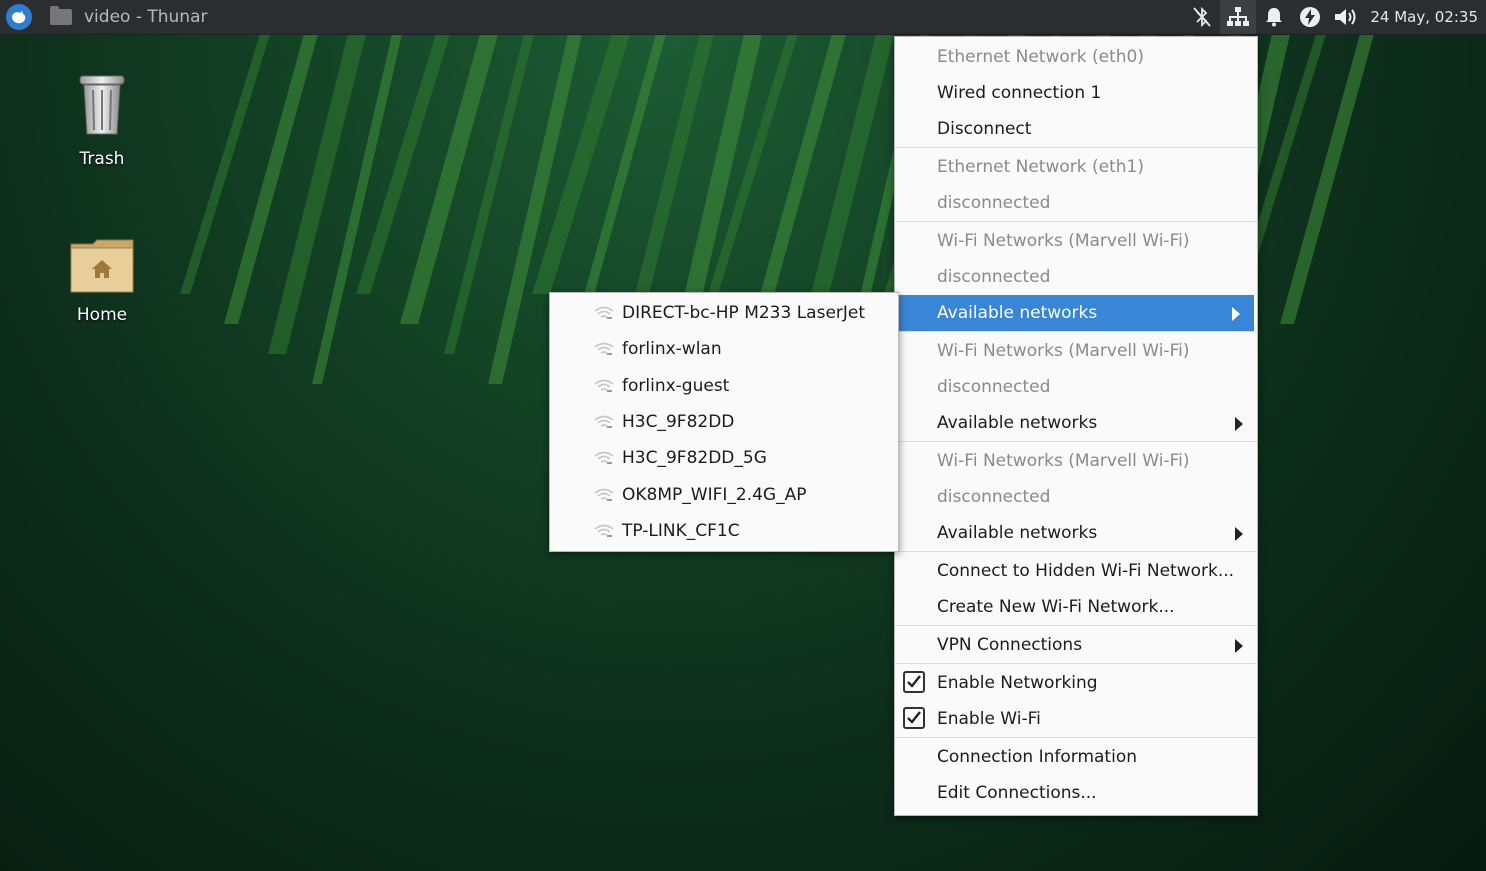 The width and height of the screenshot is (1486, 871). I want to click on wifi-network-label: DIRECT-bc-HP M233 LaserJet, so click(744, 313).